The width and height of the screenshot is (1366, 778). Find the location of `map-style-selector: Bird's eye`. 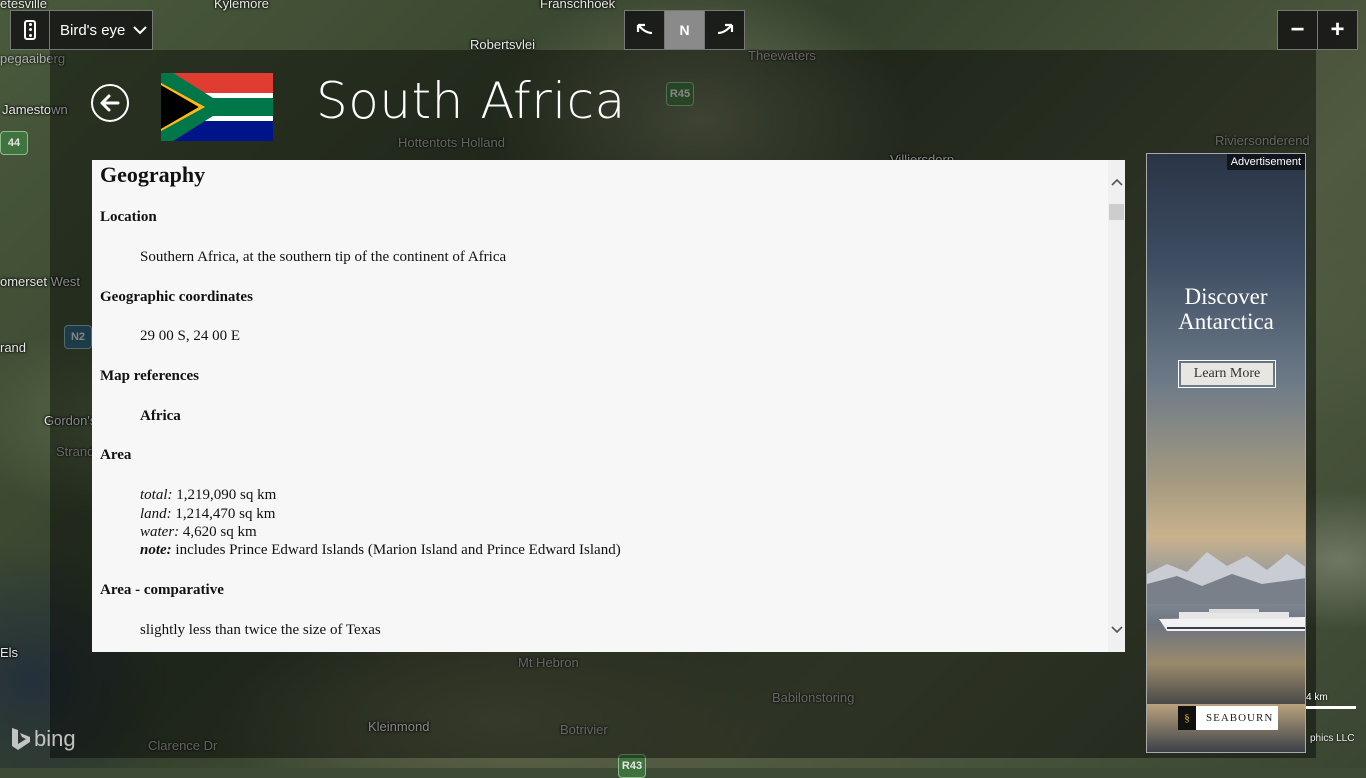

map-style-selector: Bird's eye is located at coordinates (81, 30).